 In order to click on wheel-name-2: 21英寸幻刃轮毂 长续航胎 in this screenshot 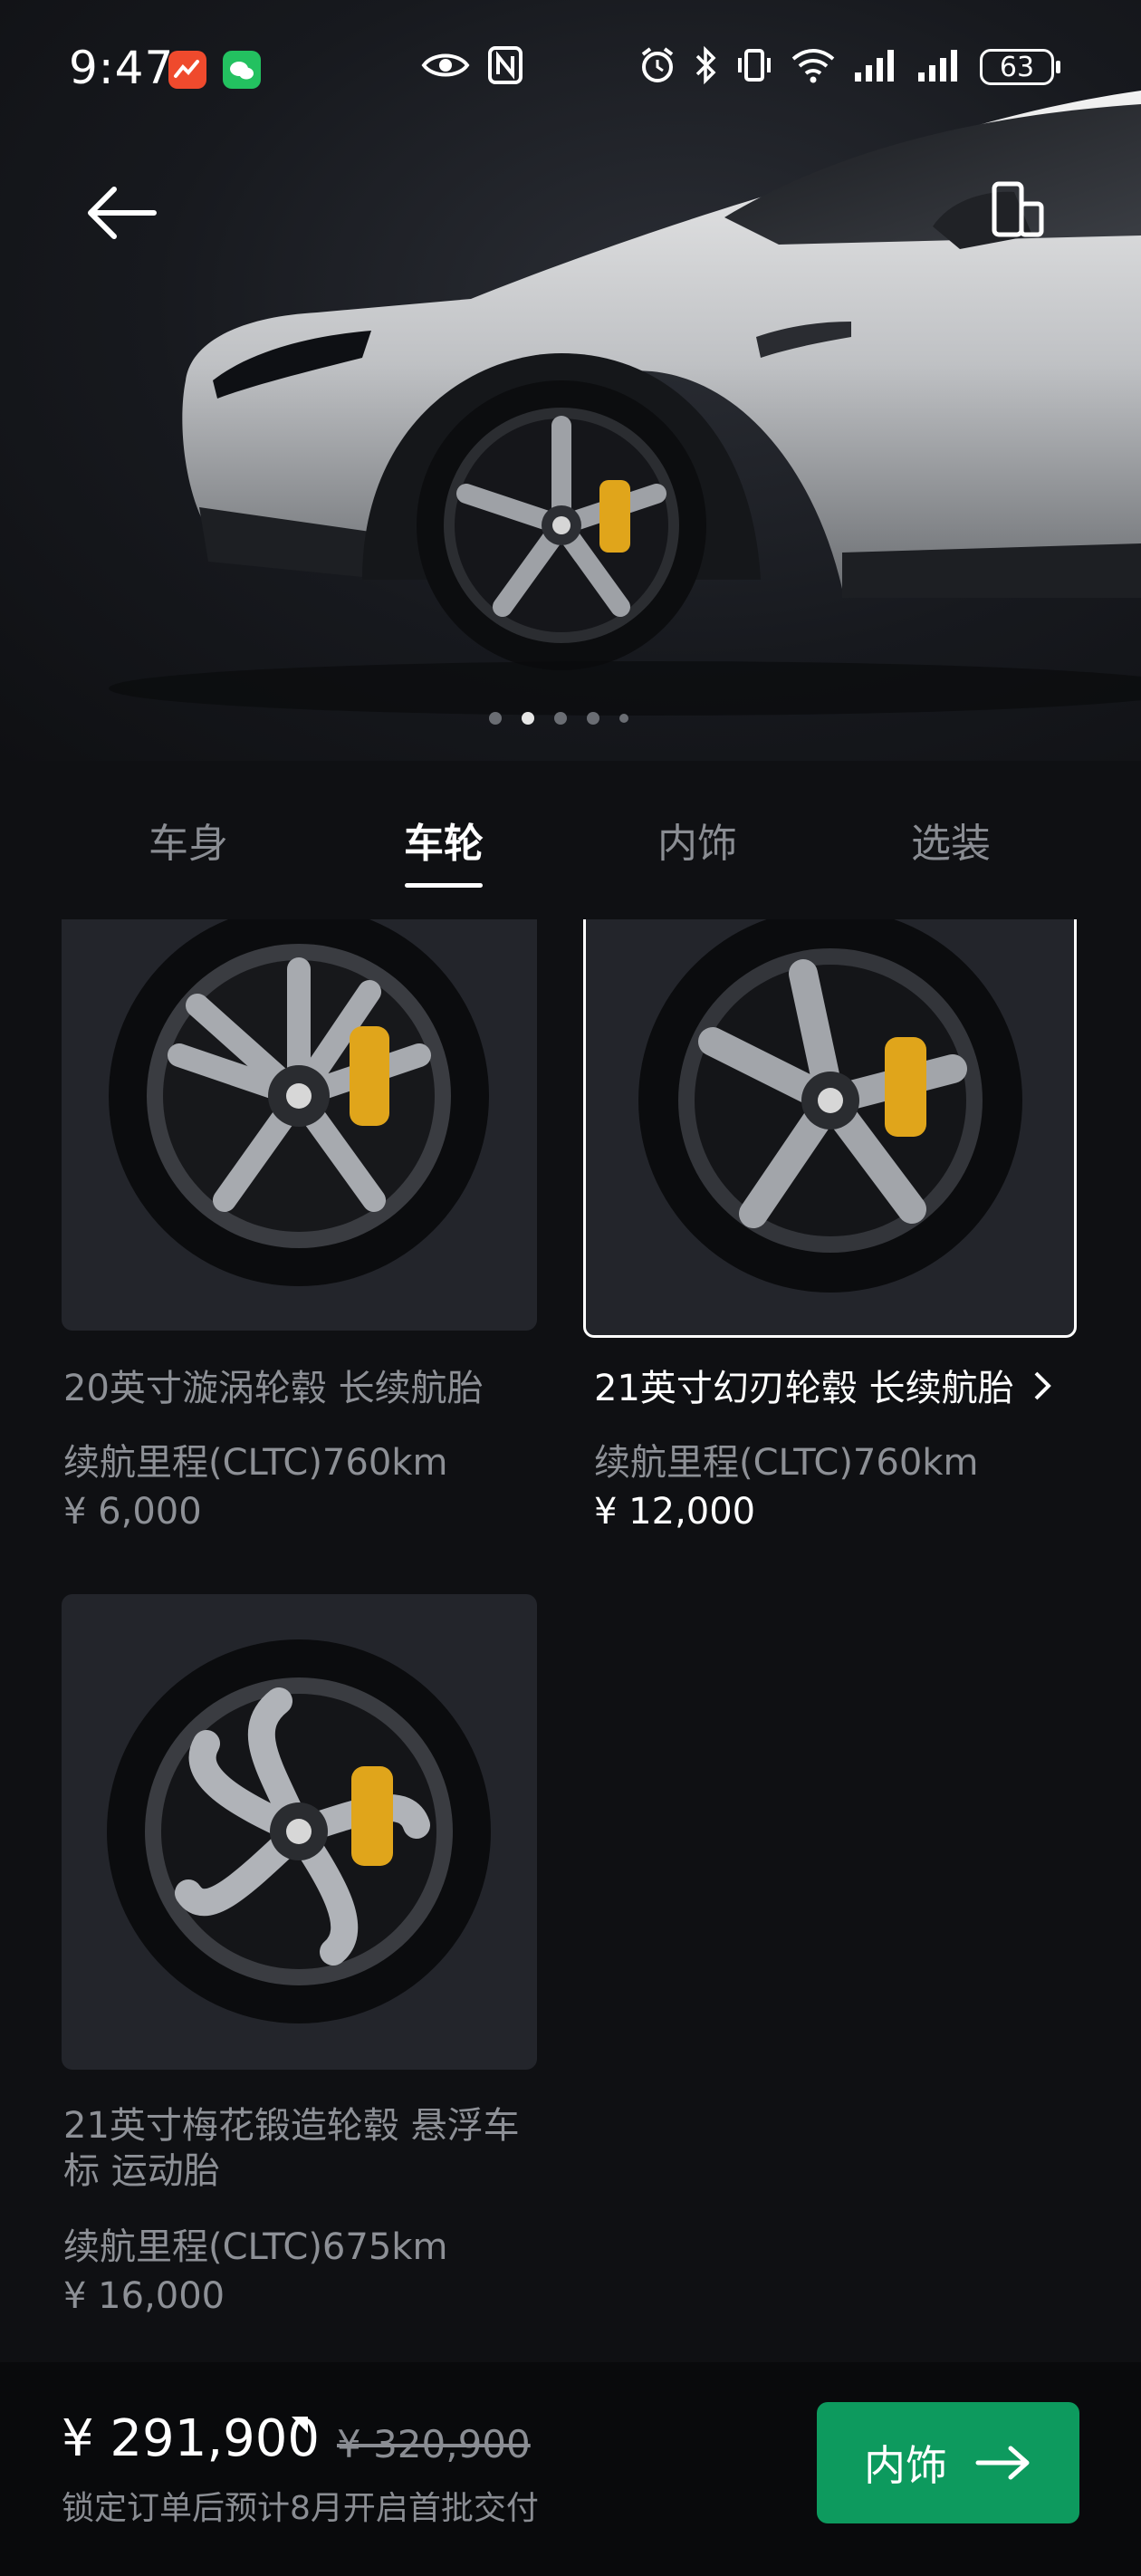, I will do `click(848, 1388)`.